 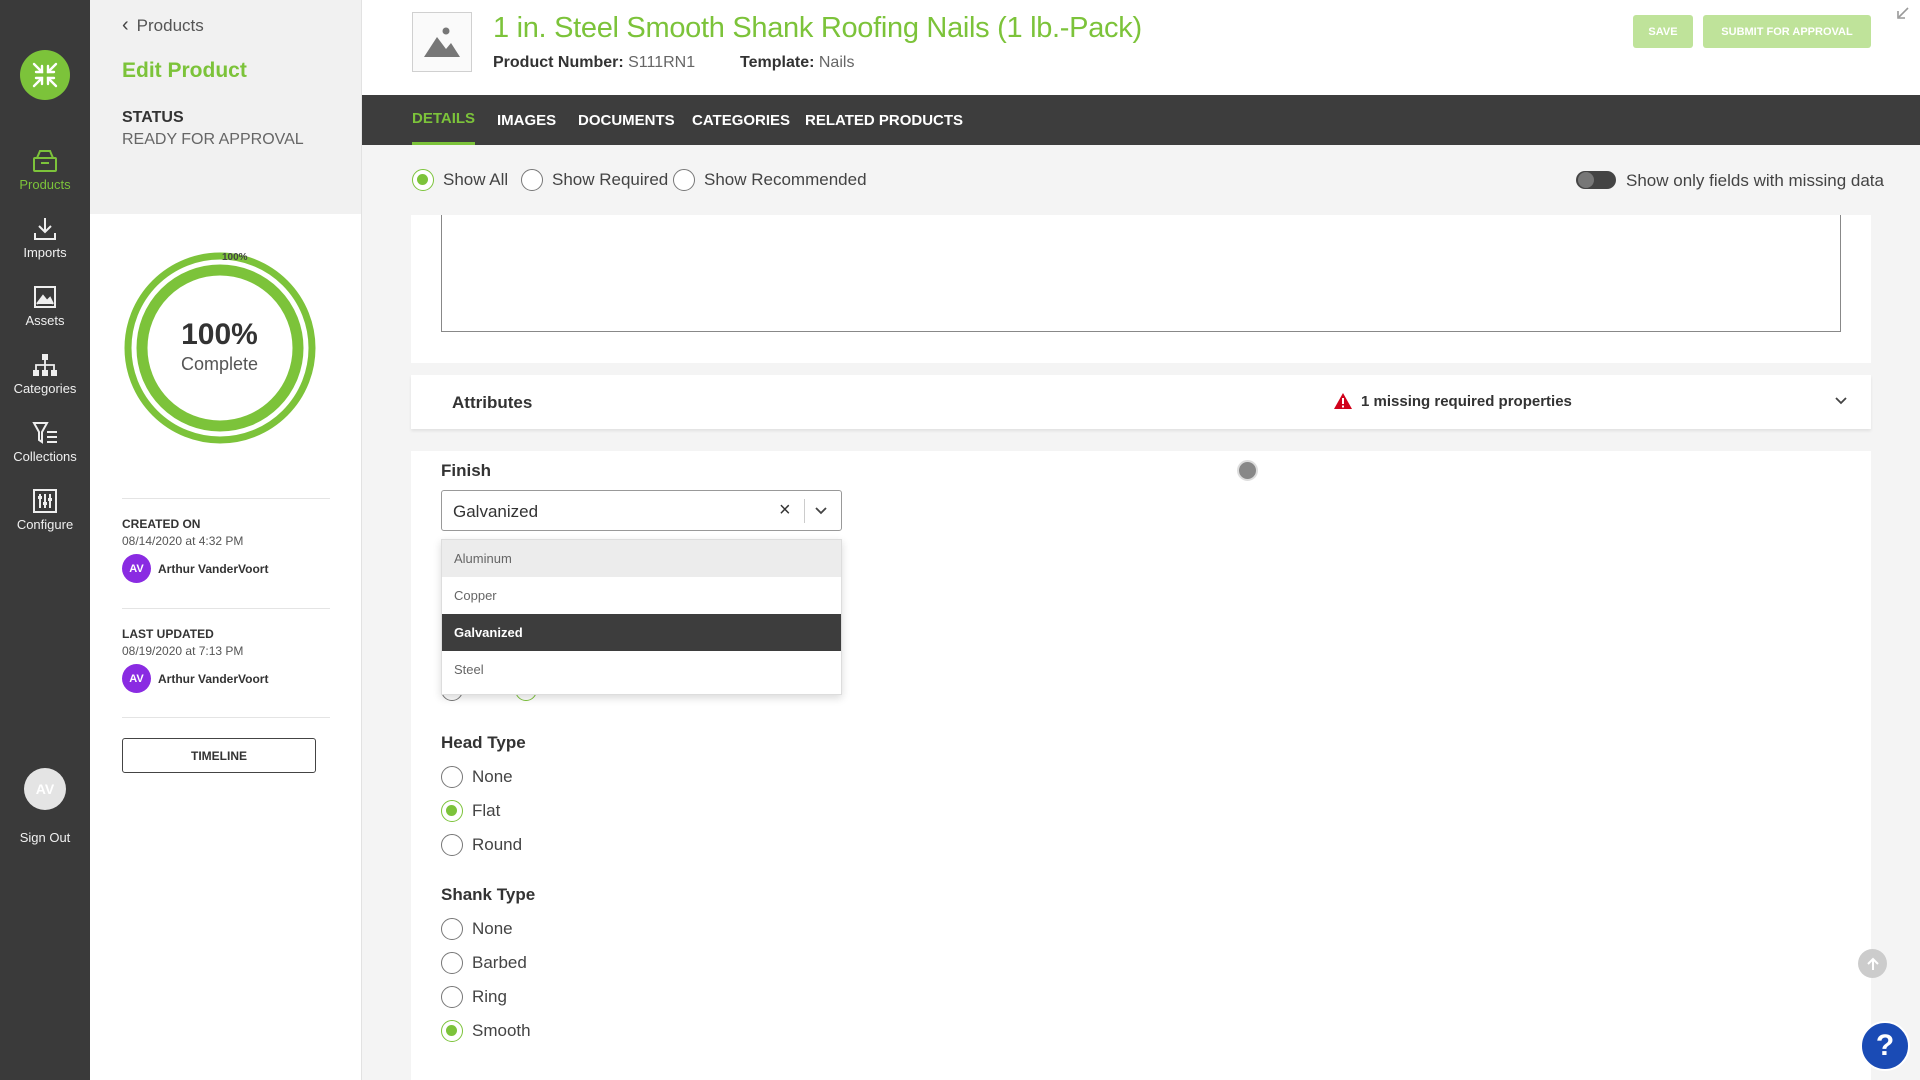 What do you see at coordinates (470, 811) in the screenshot?
I see `head-type-flat: Flat` at bounding box center [470, 811].